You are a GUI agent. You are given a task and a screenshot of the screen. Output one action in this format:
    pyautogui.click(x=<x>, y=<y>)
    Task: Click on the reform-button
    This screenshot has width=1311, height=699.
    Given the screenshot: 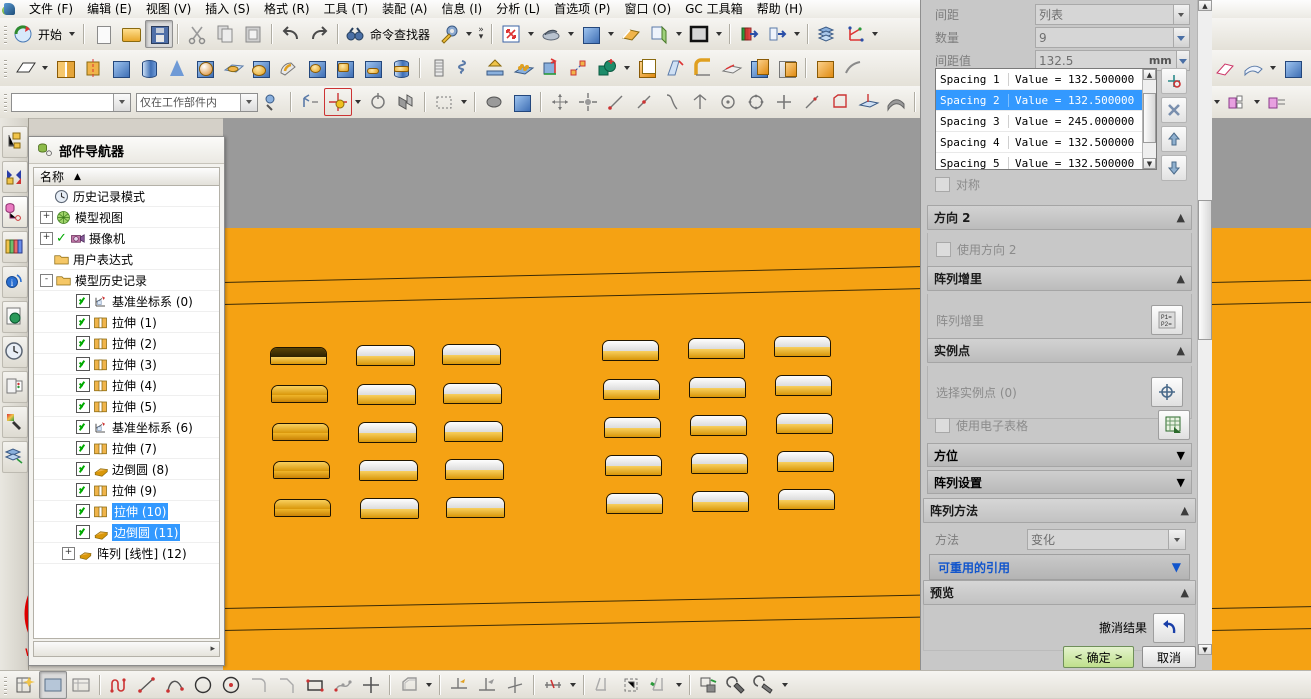 What is the action you would take?
    pyautogui.click(x=1277, y=102)
    